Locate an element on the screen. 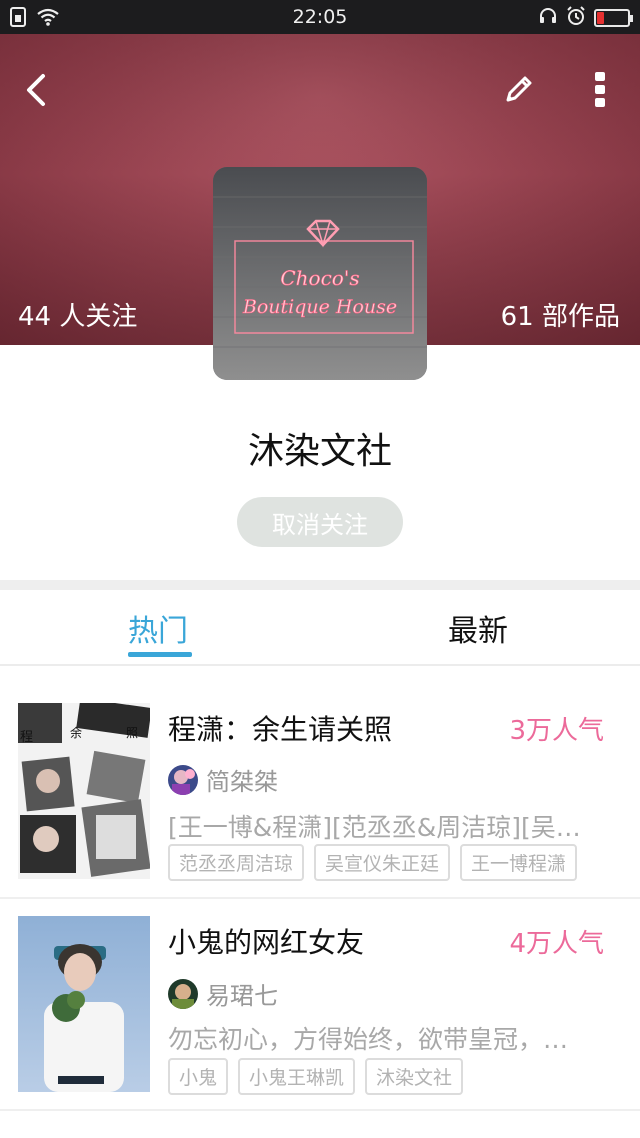 Image resolution: width=640 pixels, height=1138 pixels. work-author: 易珺七 is located at coordinates (223, 993).